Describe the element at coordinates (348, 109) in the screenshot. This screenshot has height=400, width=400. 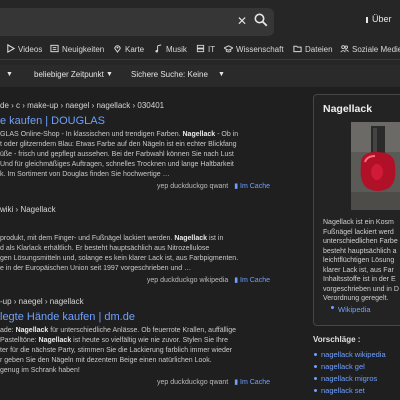
I see `infobox-title: Nagellack` at that location.